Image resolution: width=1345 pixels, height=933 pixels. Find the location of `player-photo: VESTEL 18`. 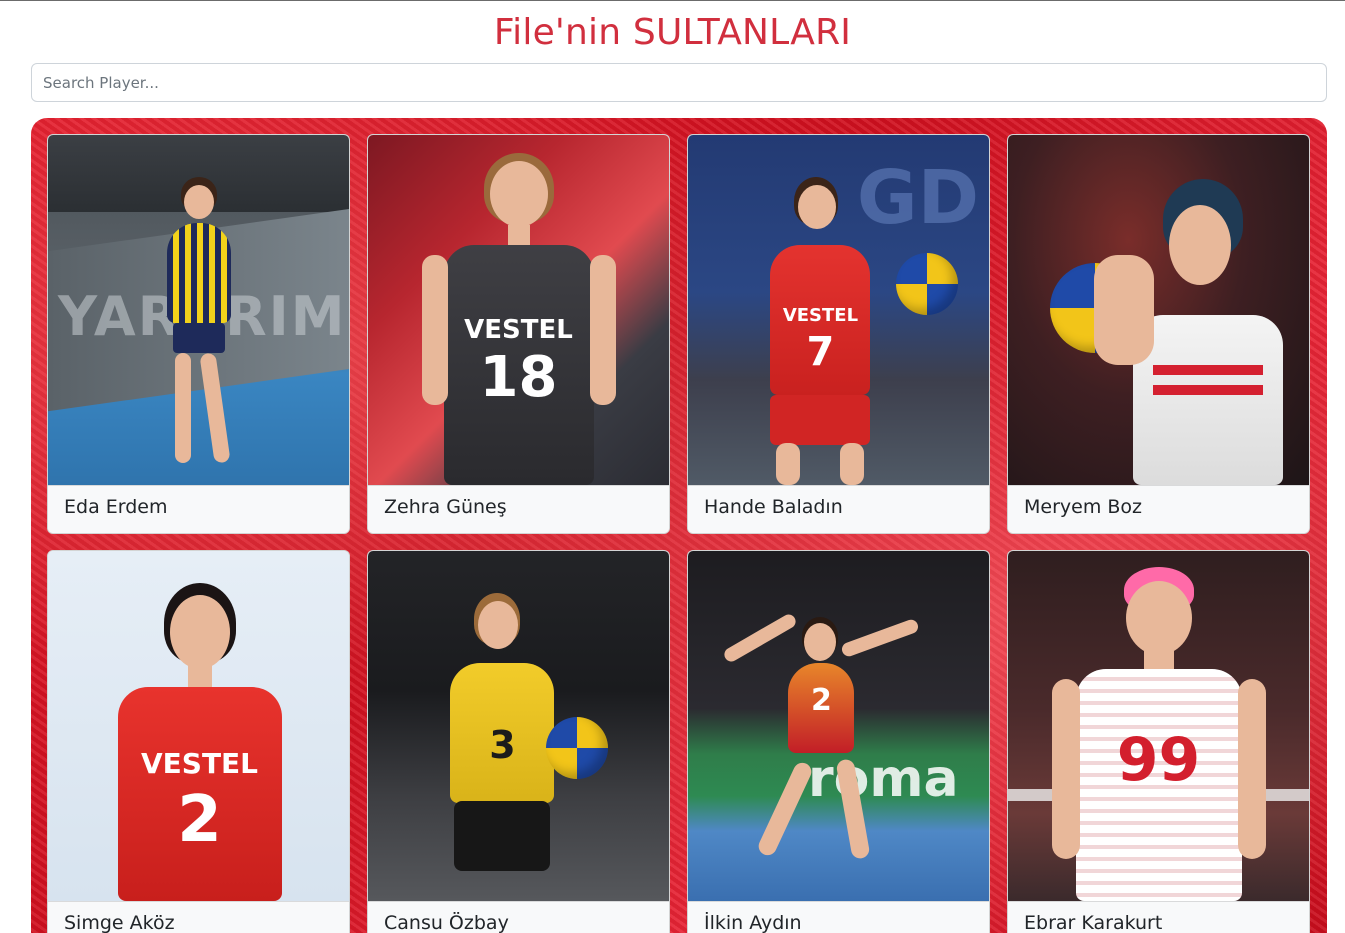

player-photo: VESTEL 18 is located at coordinates (518, 310).